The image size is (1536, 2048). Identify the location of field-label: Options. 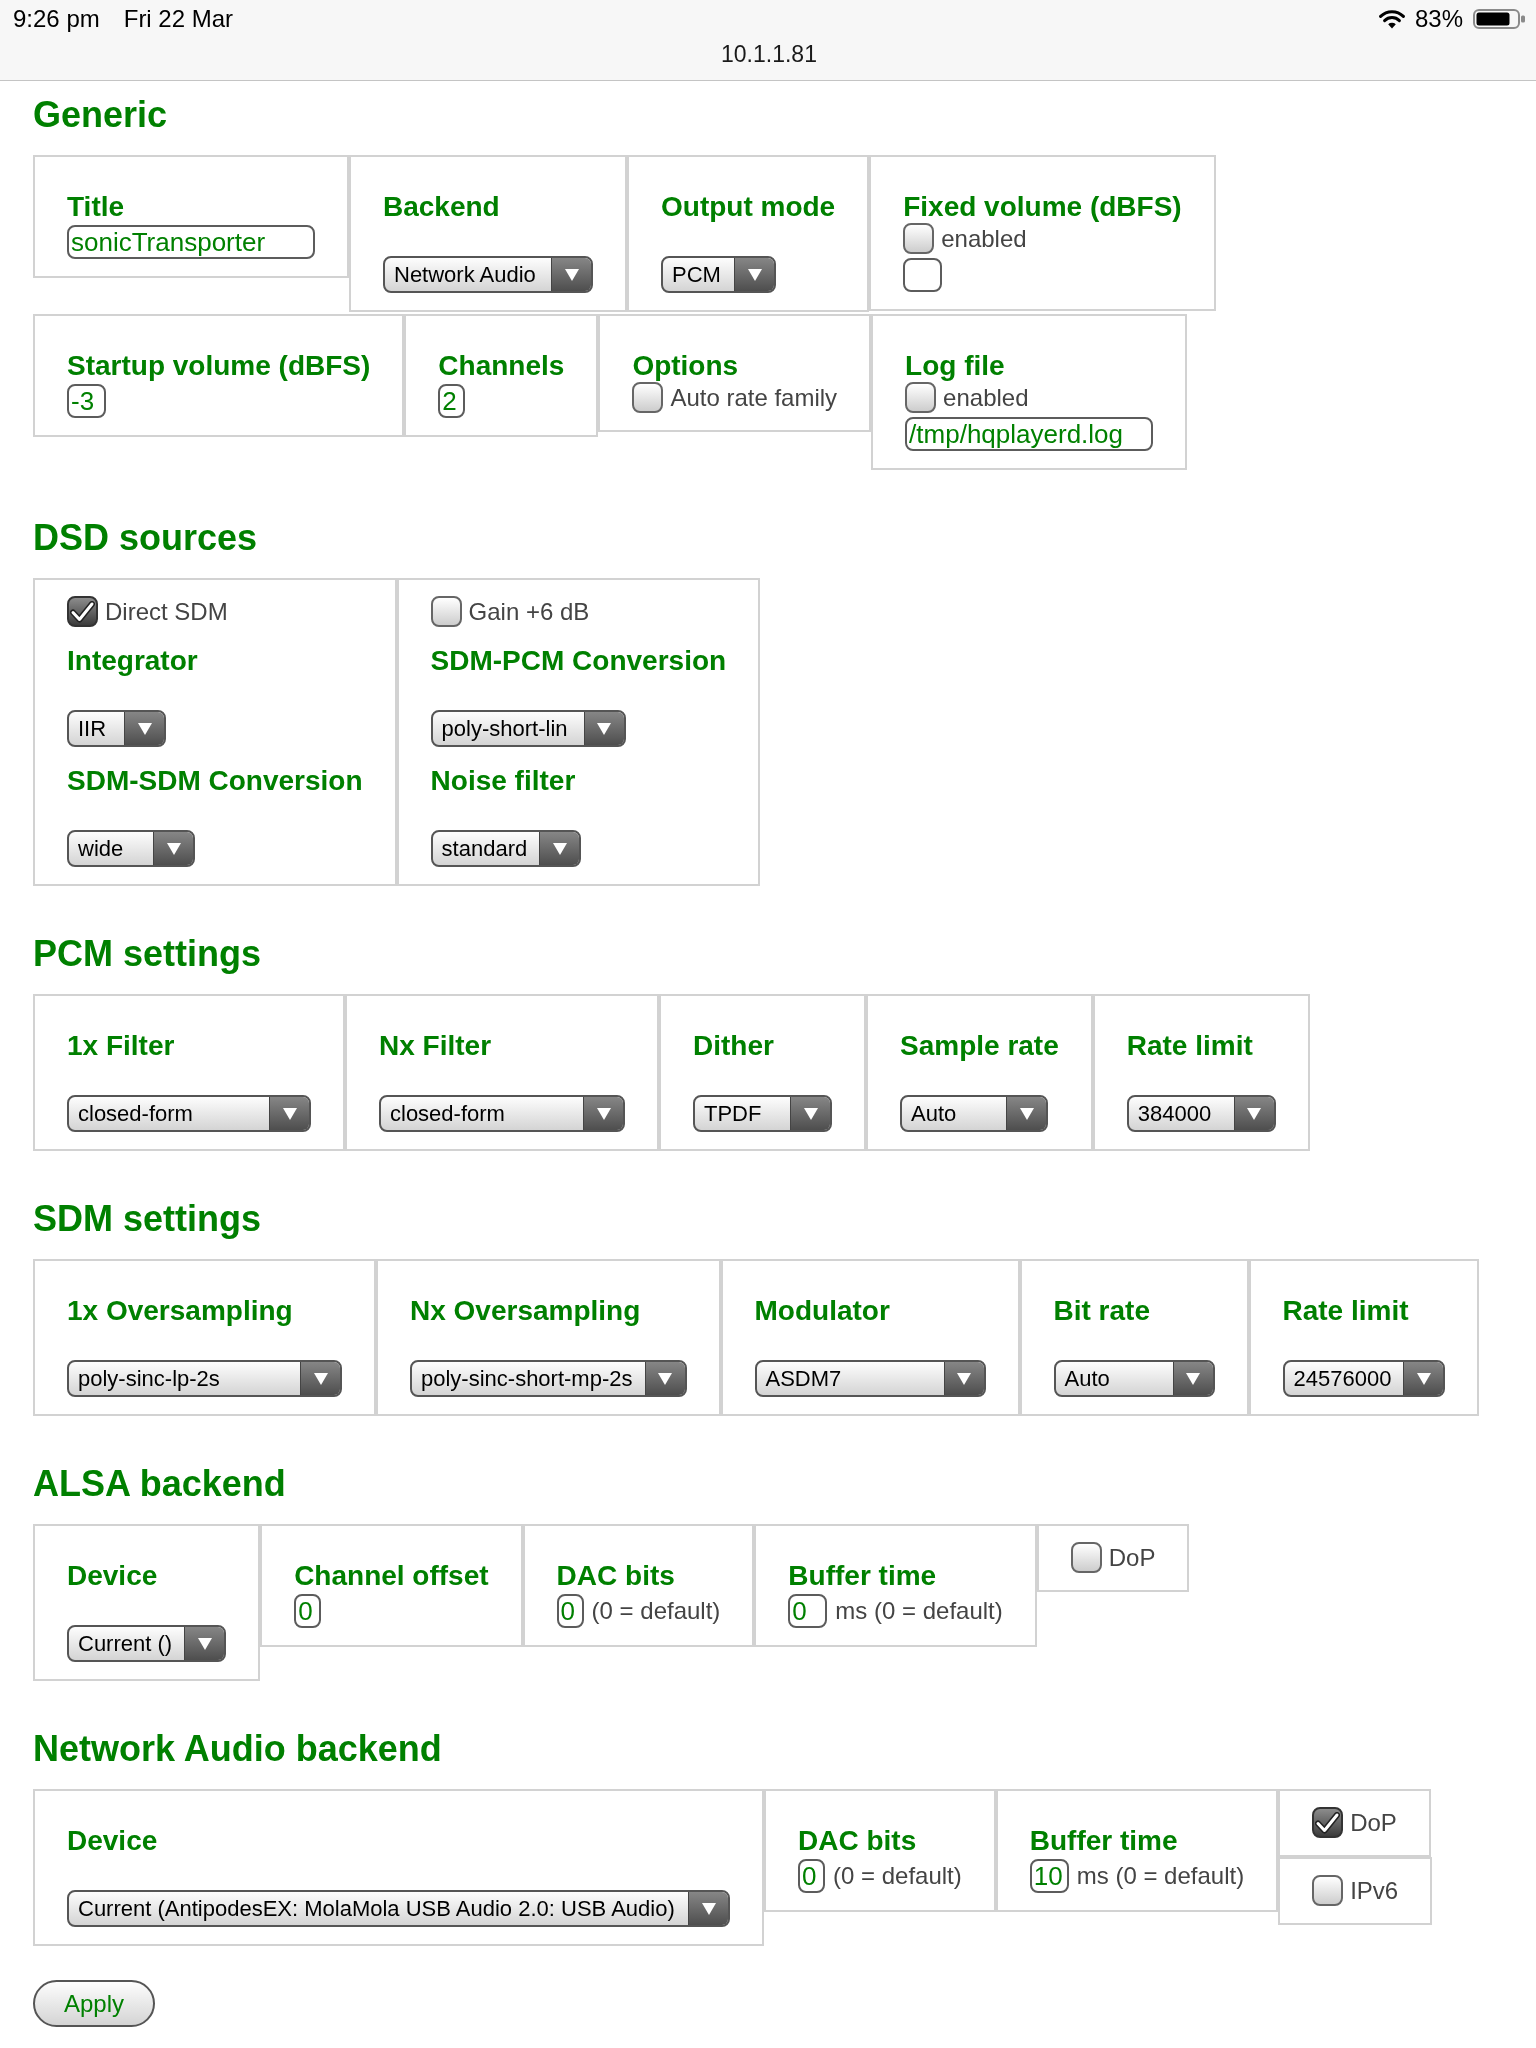
(685, 366).